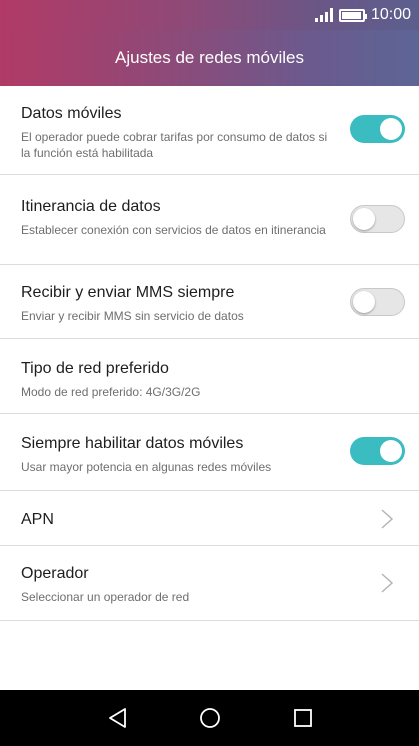  I want to click on home-icon, so click(210, 718).